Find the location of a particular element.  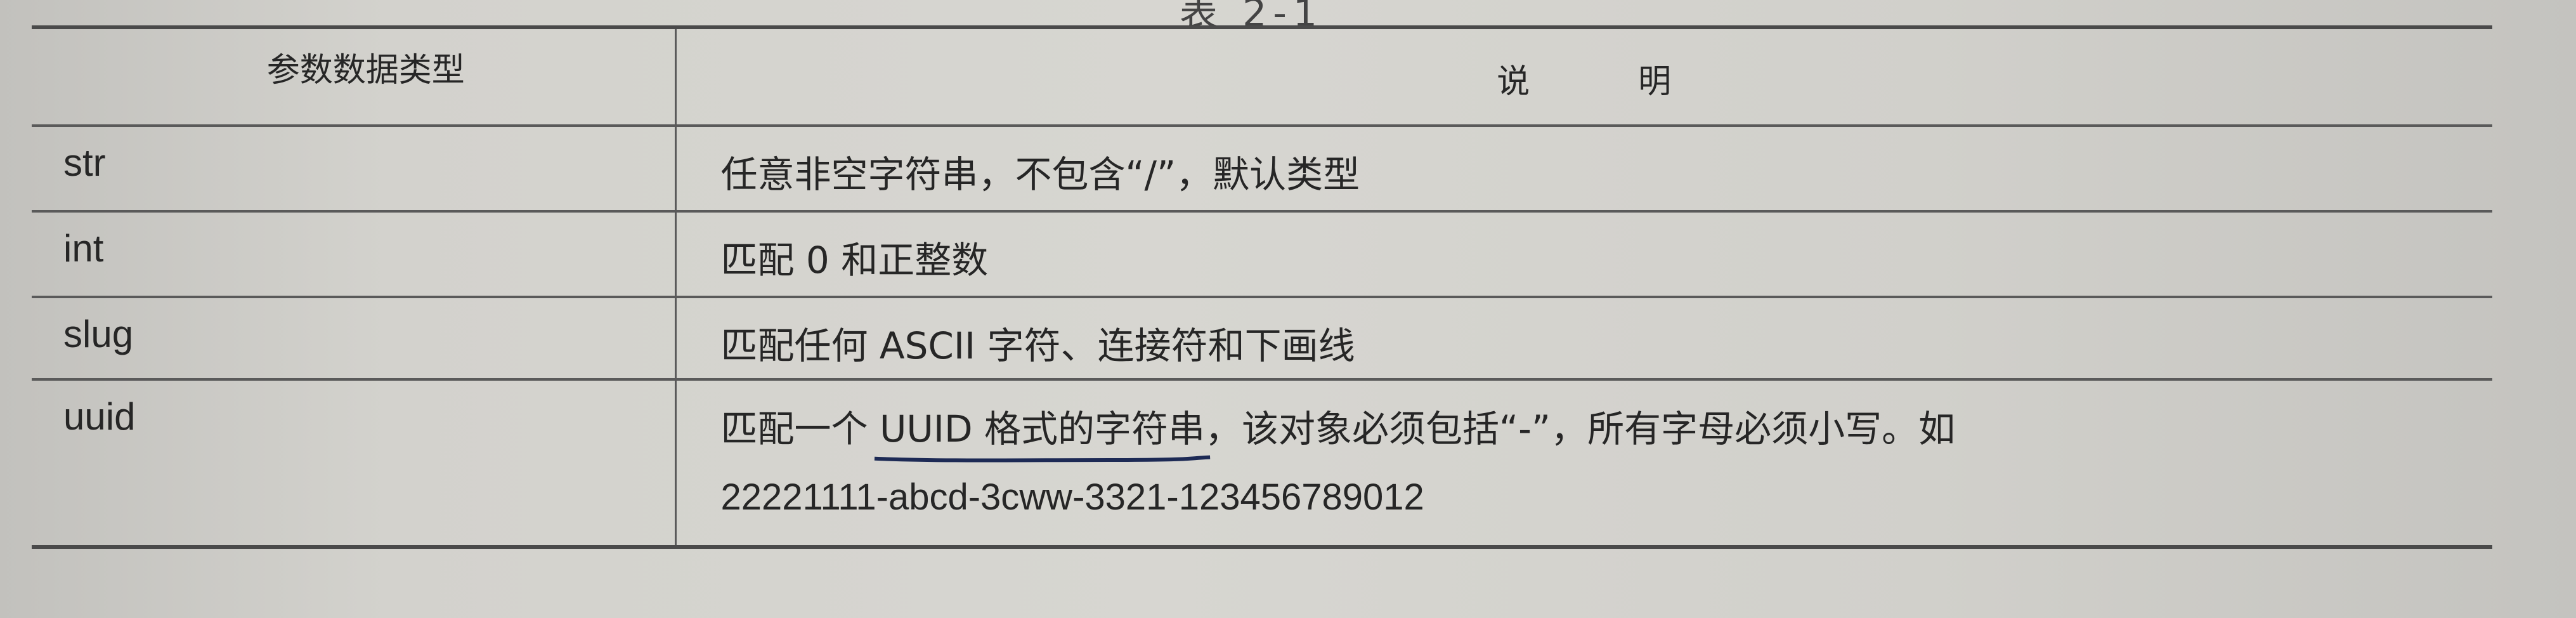

desc-slug: 匹配任何 ASCII 字符、连接符和下画线 is located at coordinates (1037, 346).